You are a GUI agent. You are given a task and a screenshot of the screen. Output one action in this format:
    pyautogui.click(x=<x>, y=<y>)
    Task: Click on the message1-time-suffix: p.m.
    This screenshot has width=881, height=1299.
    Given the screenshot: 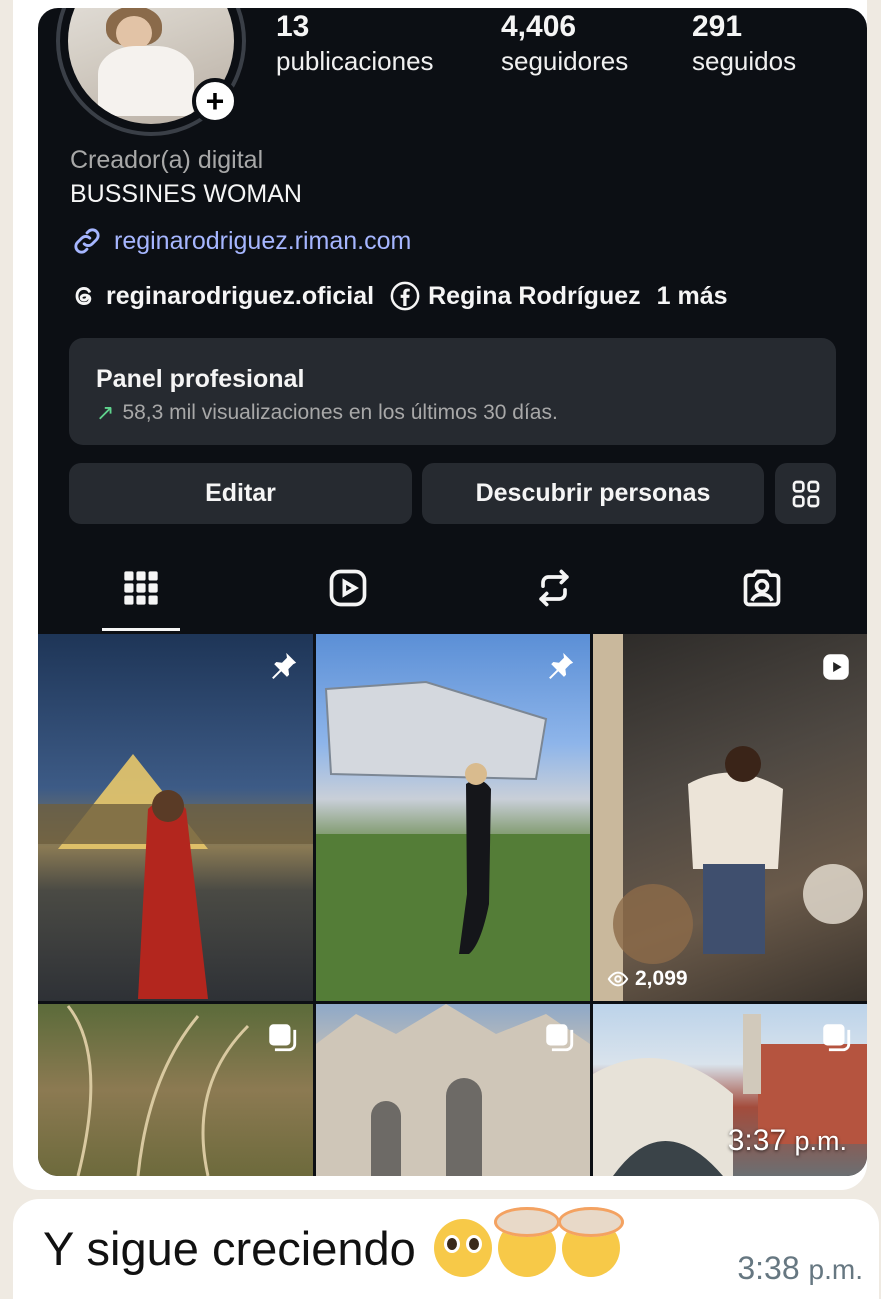 What is the action you would take?
    pyautogui.click(x=820, y=1141)
    